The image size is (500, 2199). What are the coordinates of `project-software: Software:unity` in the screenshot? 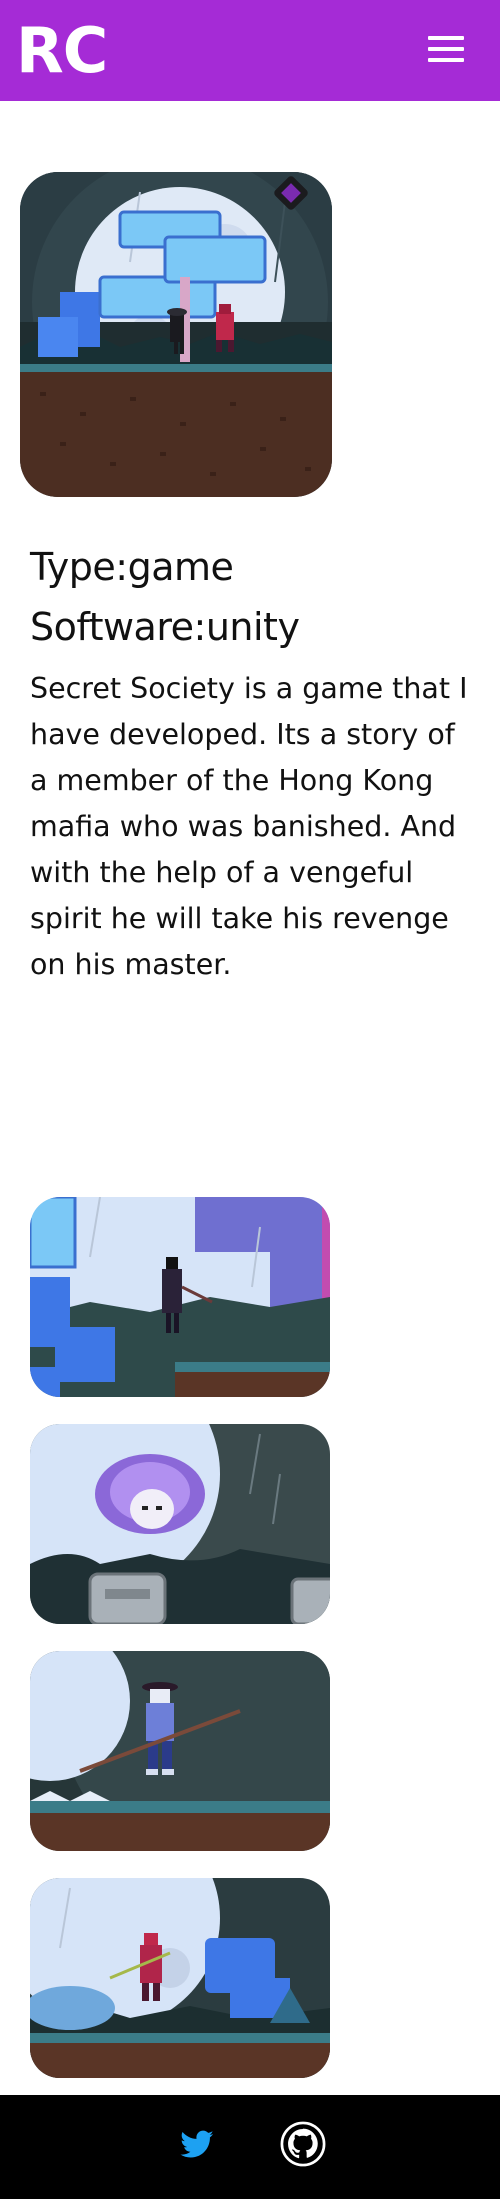 It's located at (165, 627).